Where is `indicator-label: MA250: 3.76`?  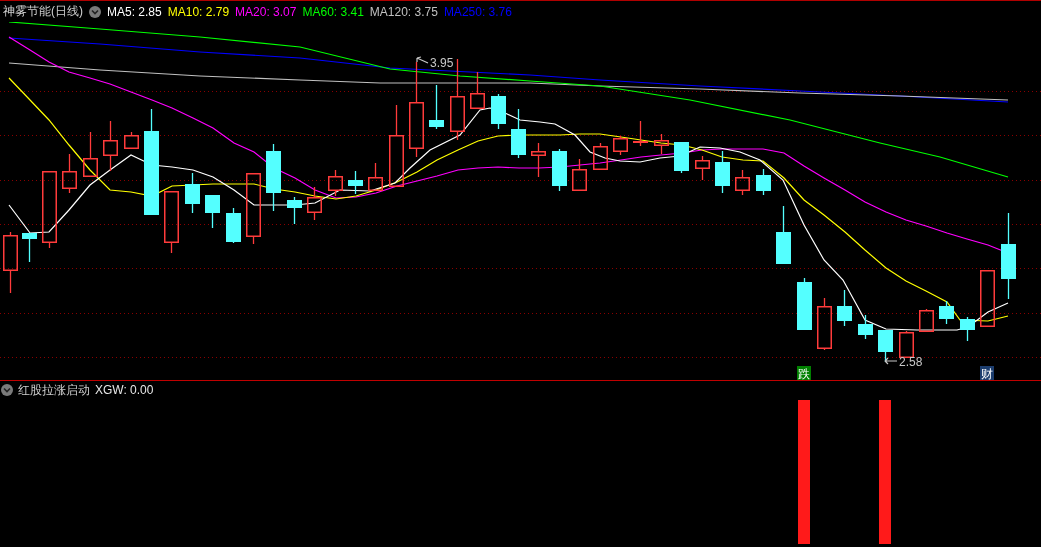
indicator-label: MA250: 3.76 is located at coordinates (477, 11).